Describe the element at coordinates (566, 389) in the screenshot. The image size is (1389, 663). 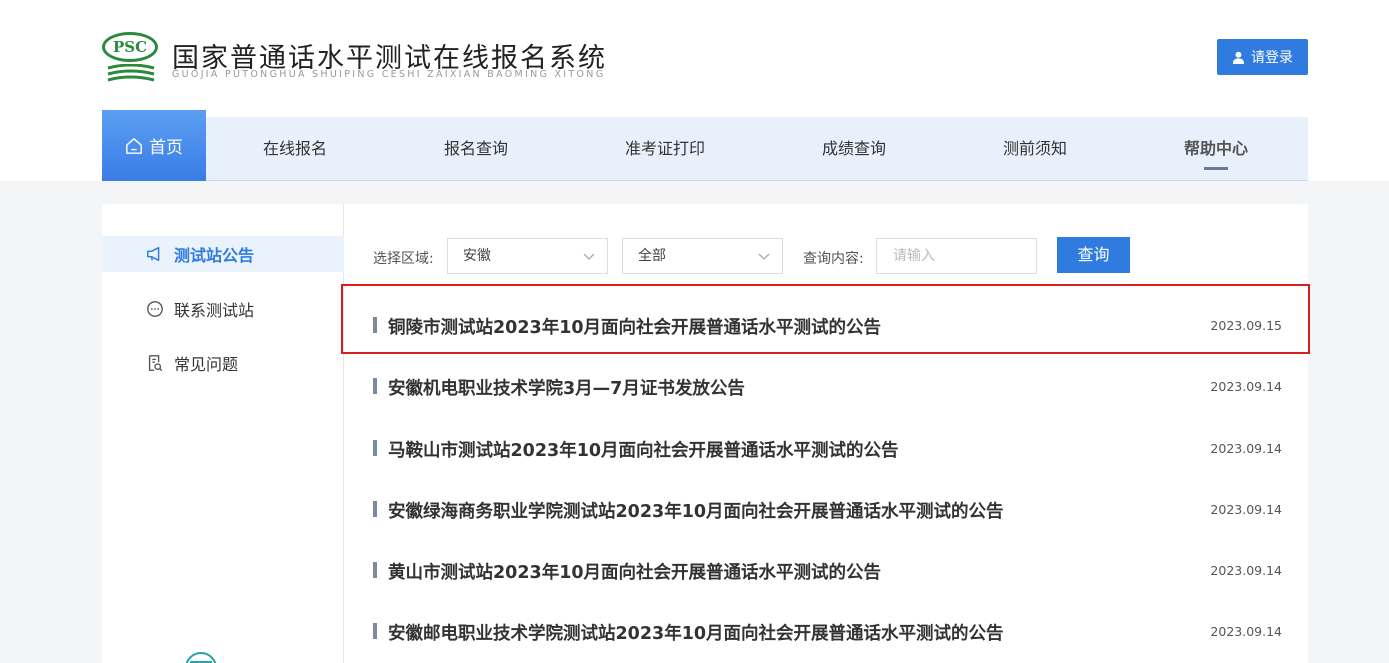
I see `notice-title: 安徽机电职业技术学院3月—7月证书发放公告` at that location.